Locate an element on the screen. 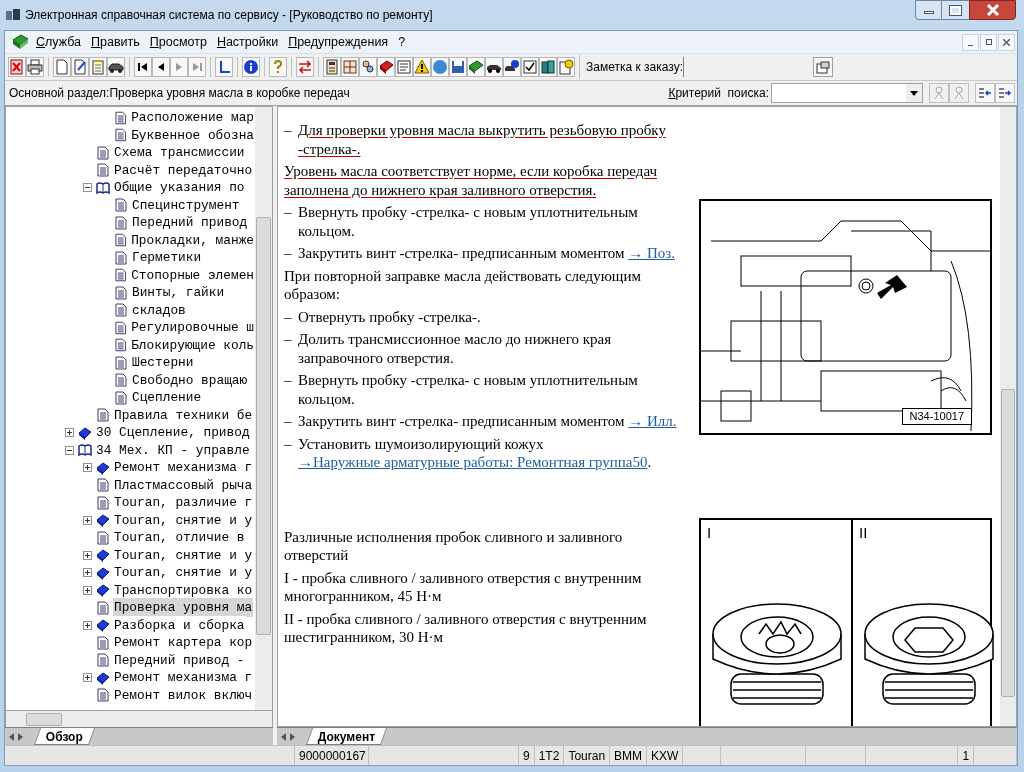  grid-icon is located at coordinates (350, 67).